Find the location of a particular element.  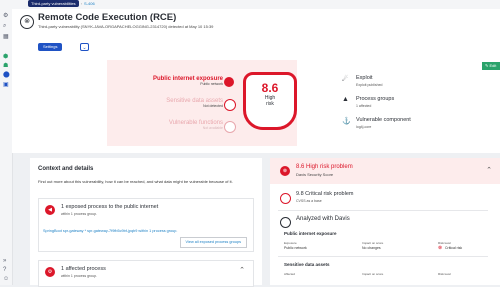

breadcrumb: Third-party vulnerabilities › S-406 is located at coordinates (61, 3).